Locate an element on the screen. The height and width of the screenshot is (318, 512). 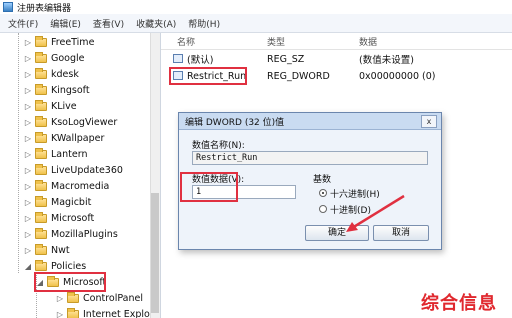
tree-item-internet-explorer: ▷ Internet Explore is located at coordinates (107, 312).